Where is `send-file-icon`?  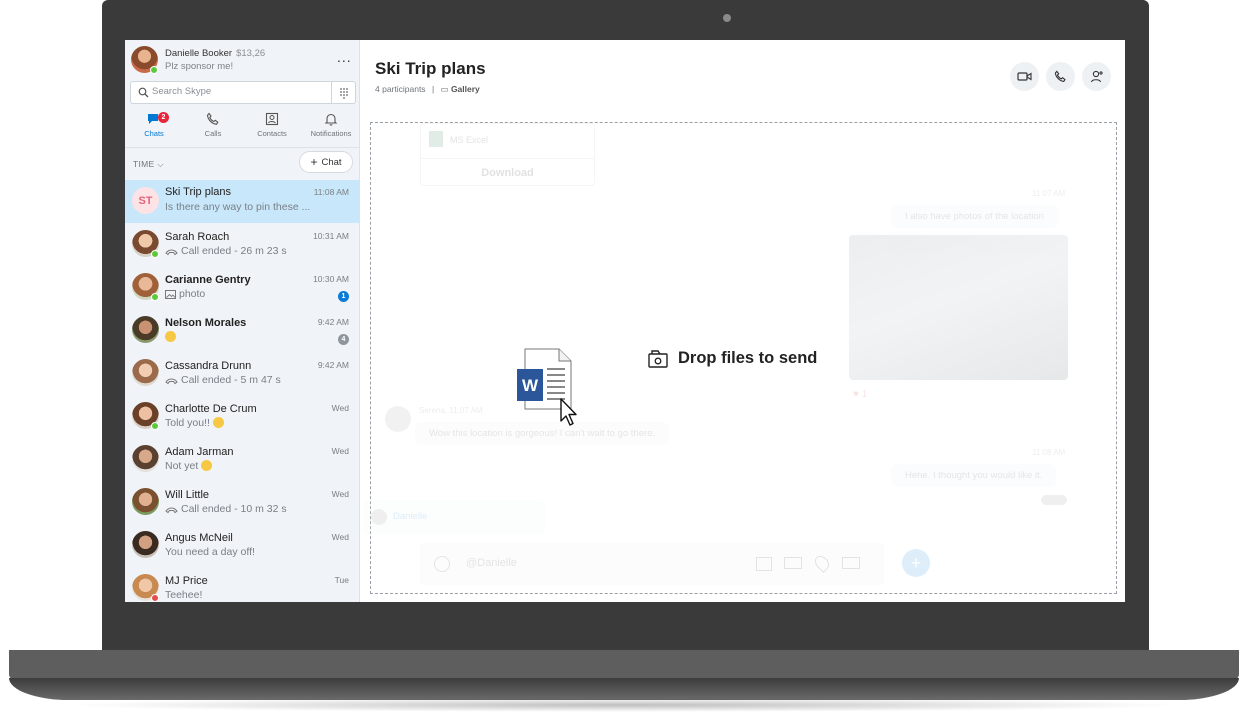 send-file-icon is located at coordinates (764, 564).